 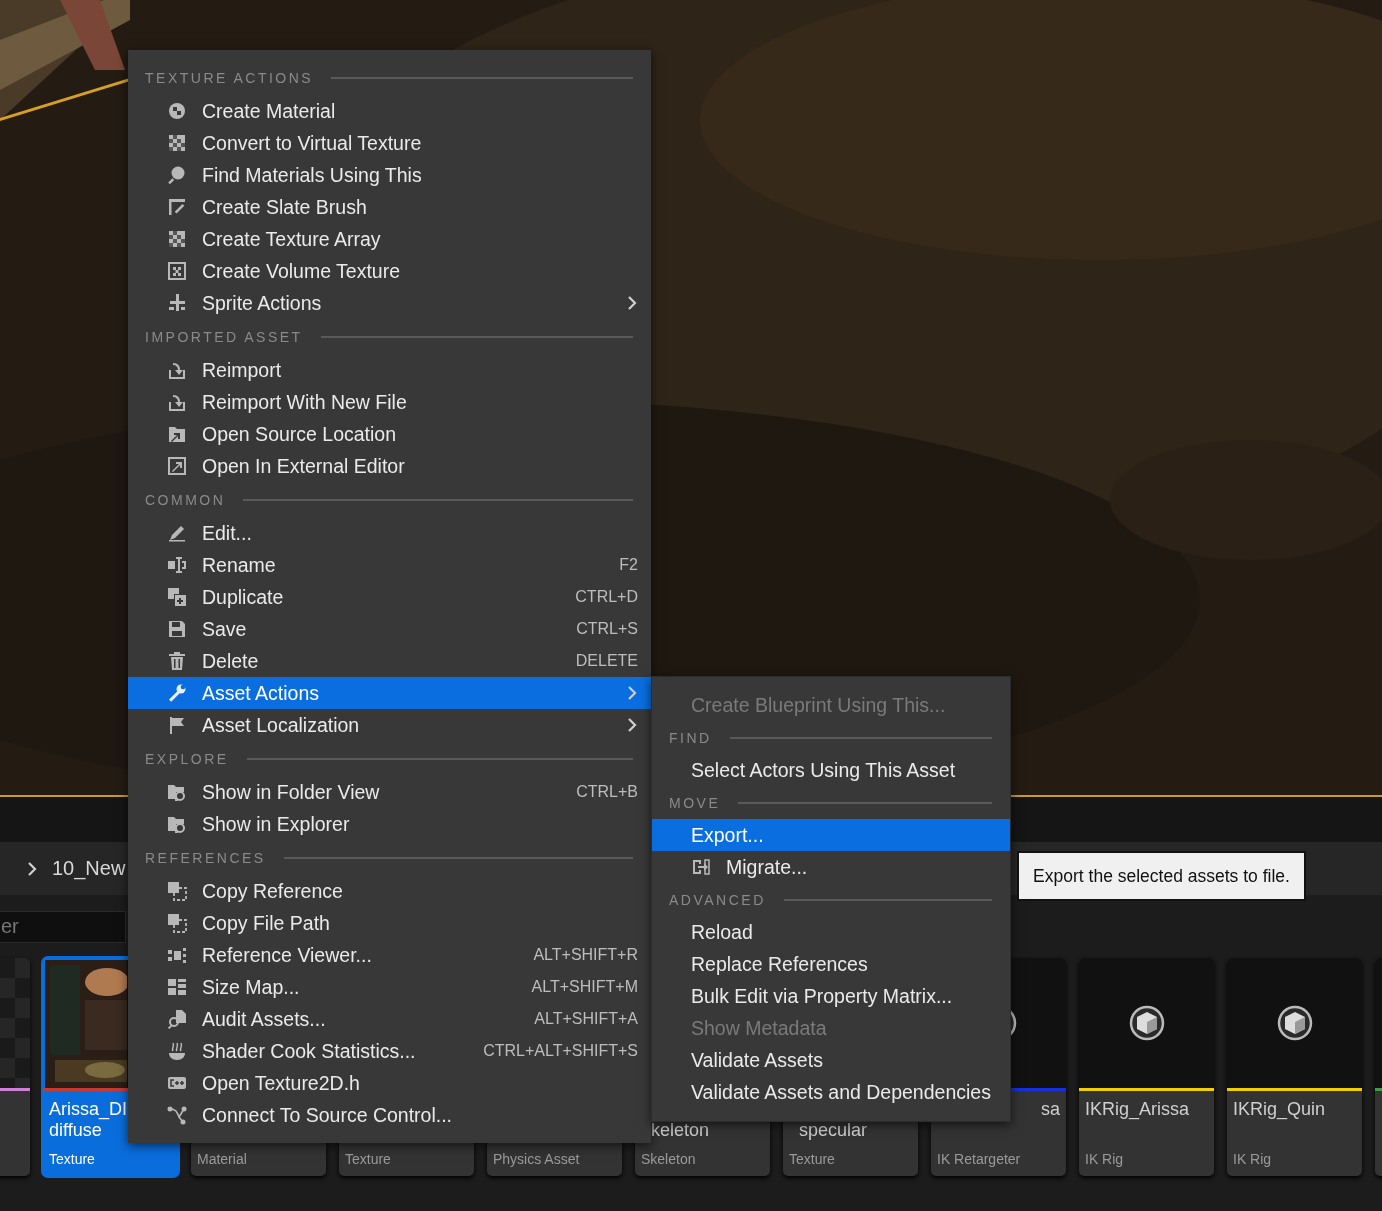 What do you see at coordinates (1138, 1109) in the screenshot?
I see `asset-name: IKRig_Arissa` at bounding box center [1138, 1109].